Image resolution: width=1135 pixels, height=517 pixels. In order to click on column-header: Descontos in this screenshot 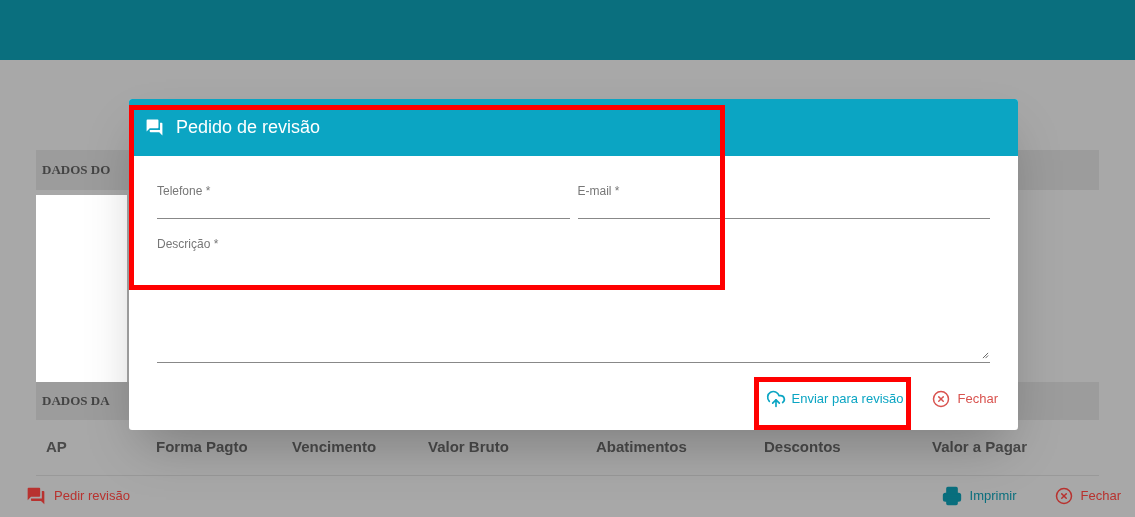, I will do `click(803, 447)`.